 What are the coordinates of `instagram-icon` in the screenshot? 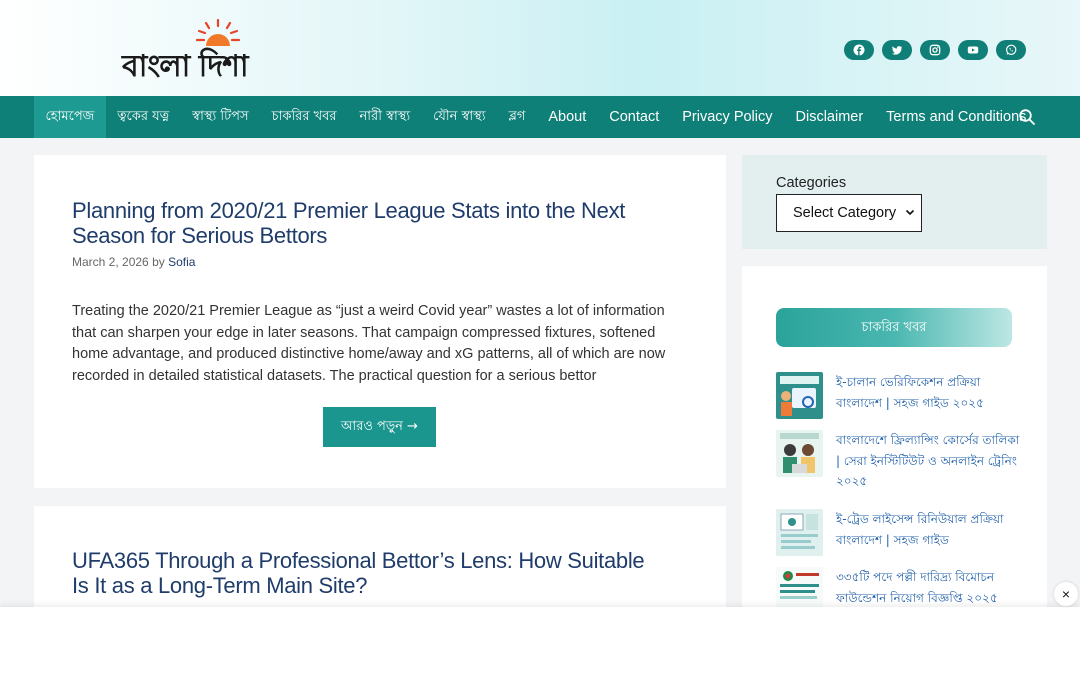 It's located at (935, 50).